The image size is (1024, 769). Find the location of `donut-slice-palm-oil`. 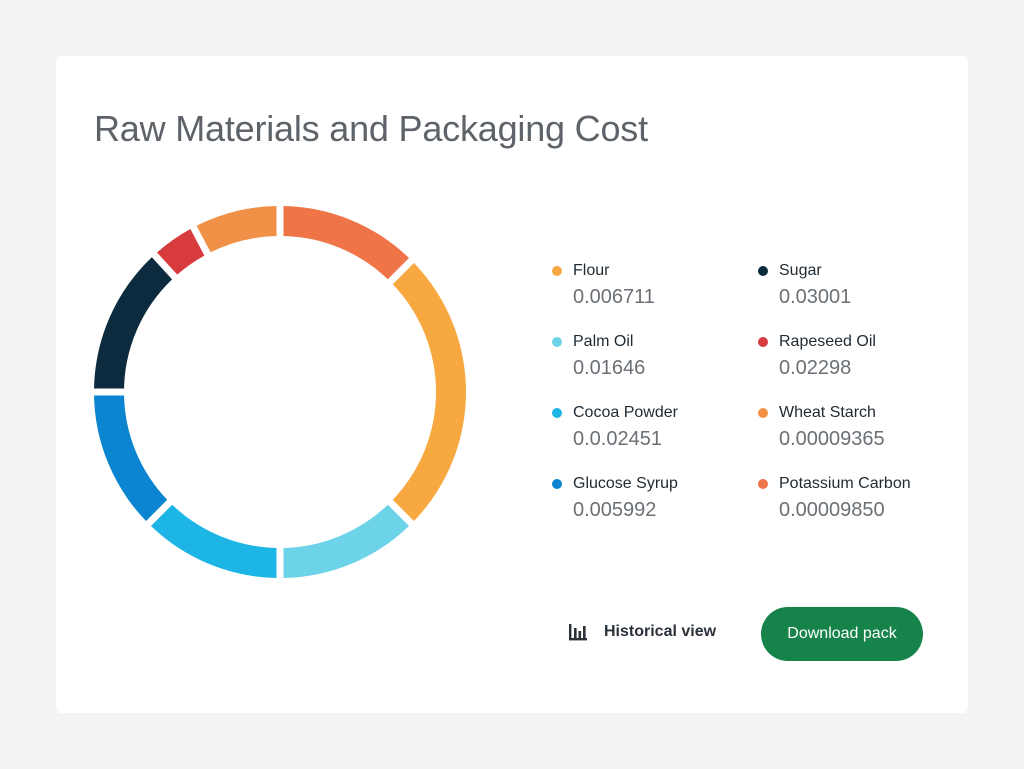

donut-slice-palm-oil is located at coordinates (346, 541).